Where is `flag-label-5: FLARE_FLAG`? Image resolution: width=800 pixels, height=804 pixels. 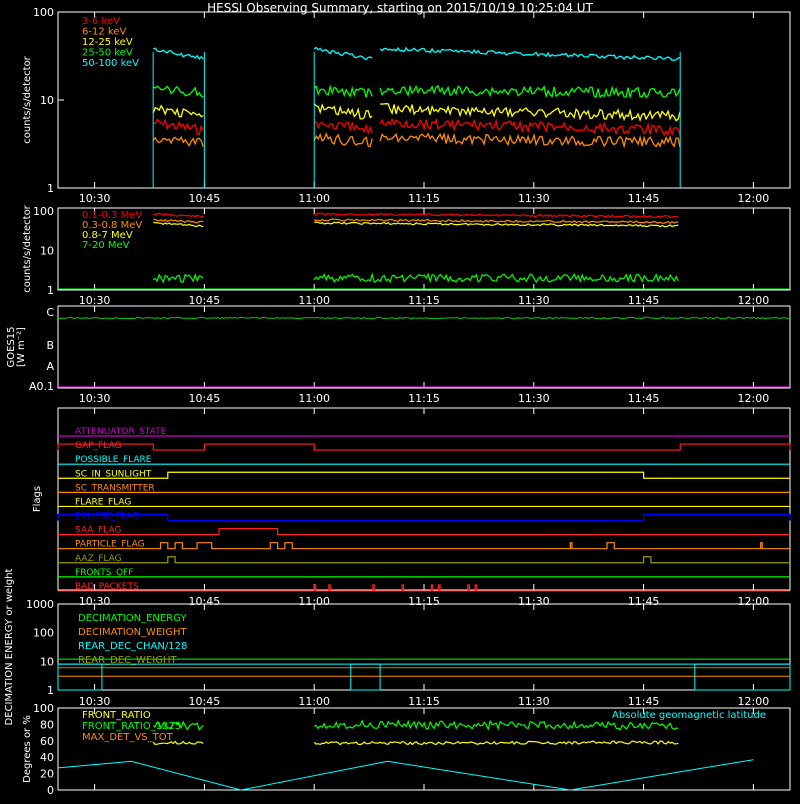 flag-label-5: FLARE_FLAG is located at coordinates (103, 502).